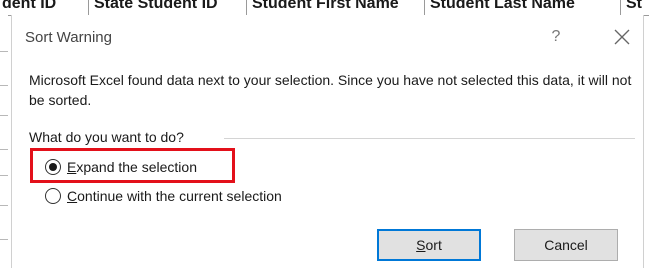  What do you see at coordinates (566, 245) in the screenshot?
I see `cancel-button: Cancel` at bounding box center [566, 245].